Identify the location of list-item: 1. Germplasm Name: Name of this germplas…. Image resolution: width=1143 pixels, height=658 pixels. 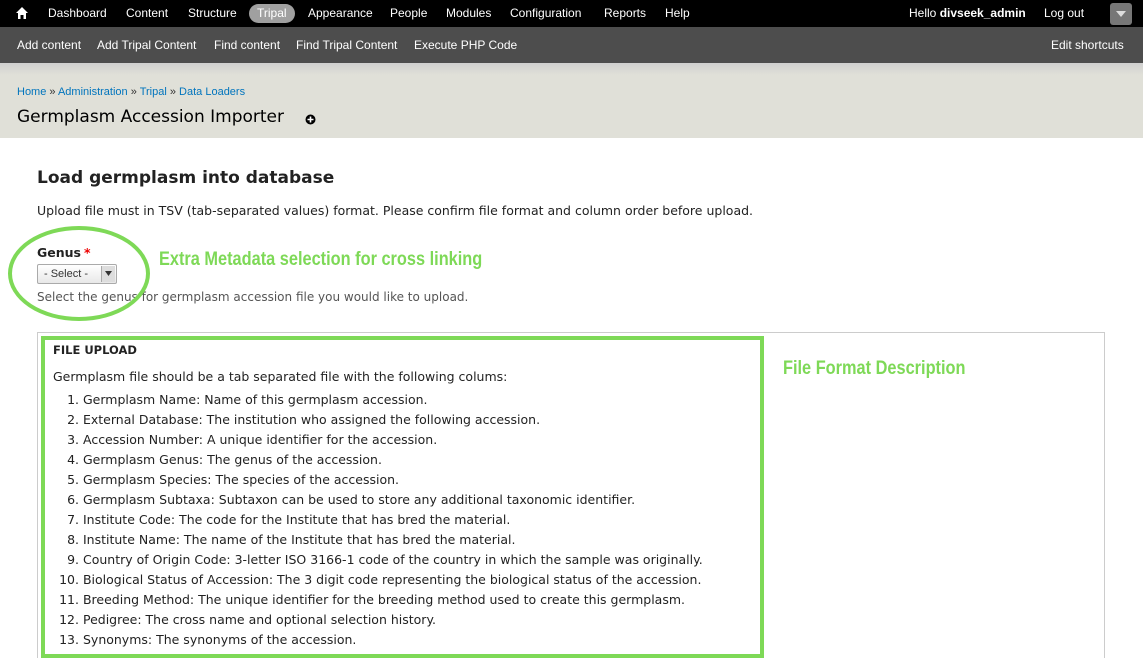
(403, 400).